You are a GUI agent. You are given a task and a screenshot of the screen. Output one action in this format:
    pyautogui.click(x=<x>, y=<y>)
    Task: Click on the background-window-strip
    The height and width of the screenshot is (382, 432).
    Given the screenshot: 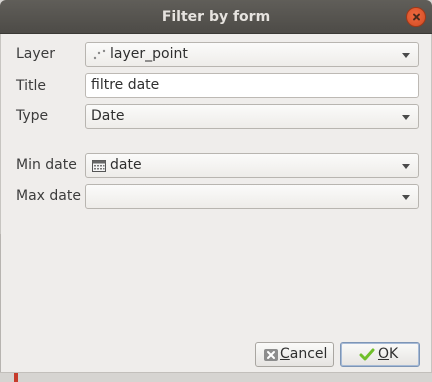 What is the action you would take?
    pyautogui.click(x=216, y=377)
    